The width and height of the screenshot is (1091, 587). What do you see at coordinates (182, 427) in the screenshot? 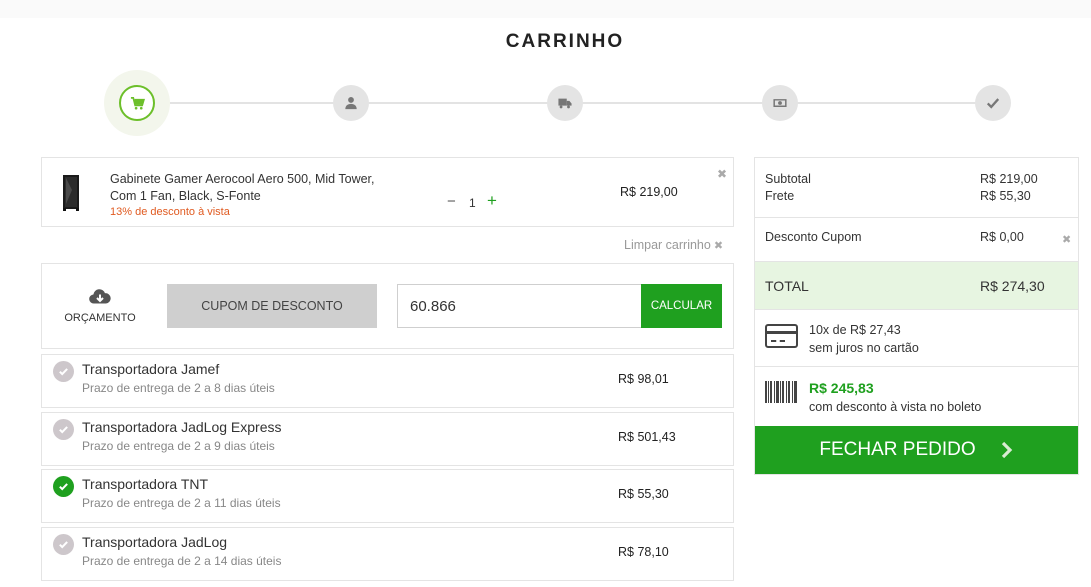
I see `shipping-name: Transportadora JadLog Express` at bounding box center [182, 427].